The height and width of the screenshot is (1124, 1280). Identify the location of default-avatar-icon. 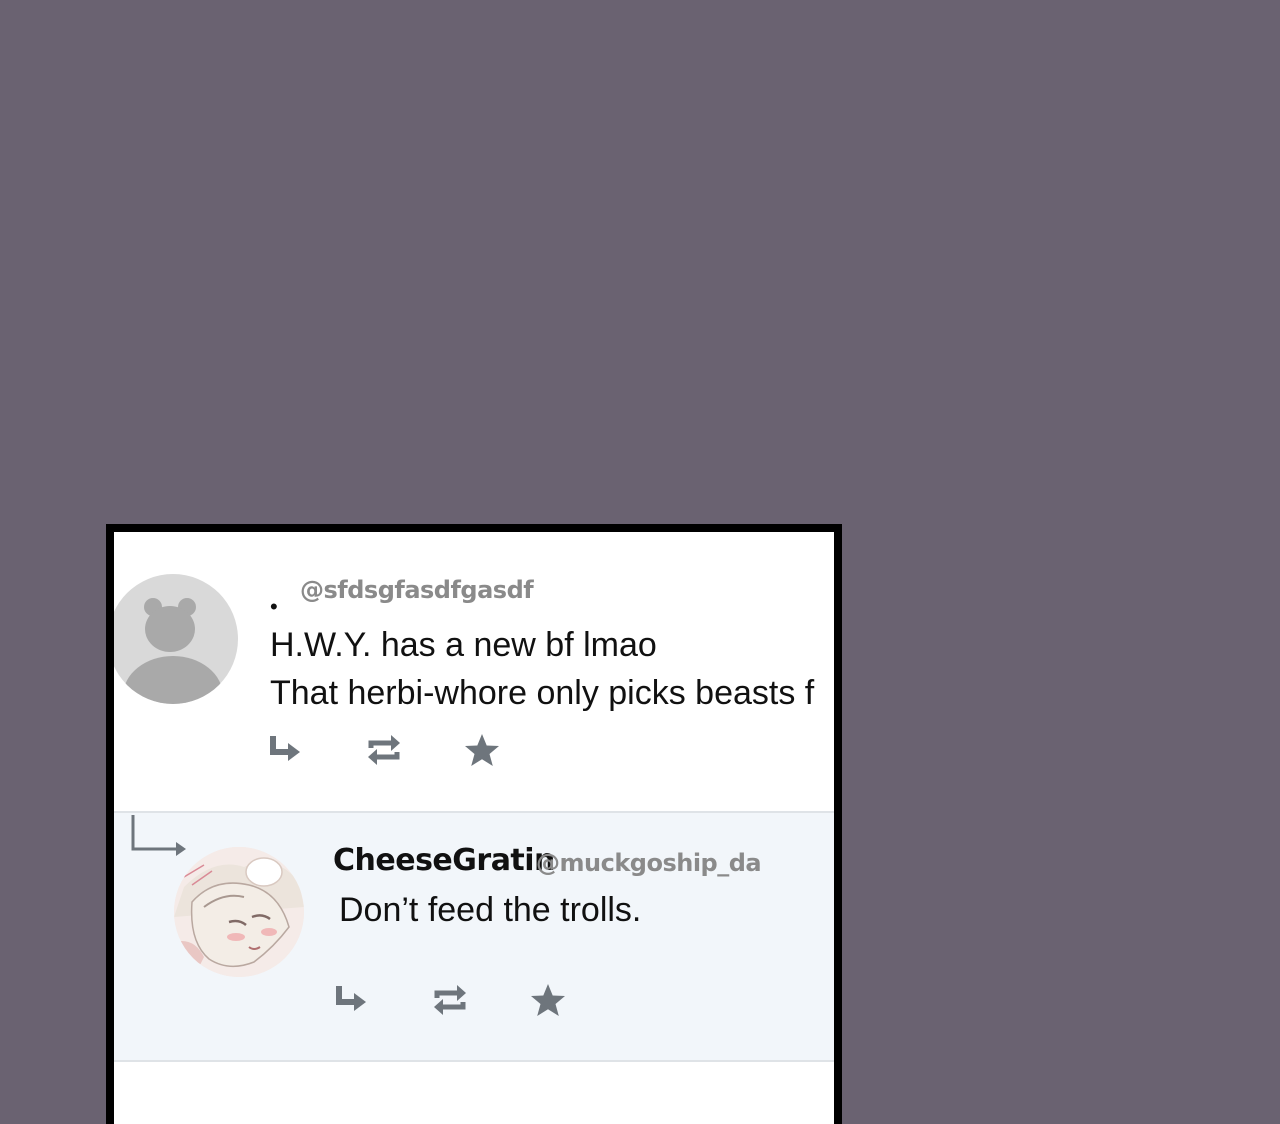
(176, 639).